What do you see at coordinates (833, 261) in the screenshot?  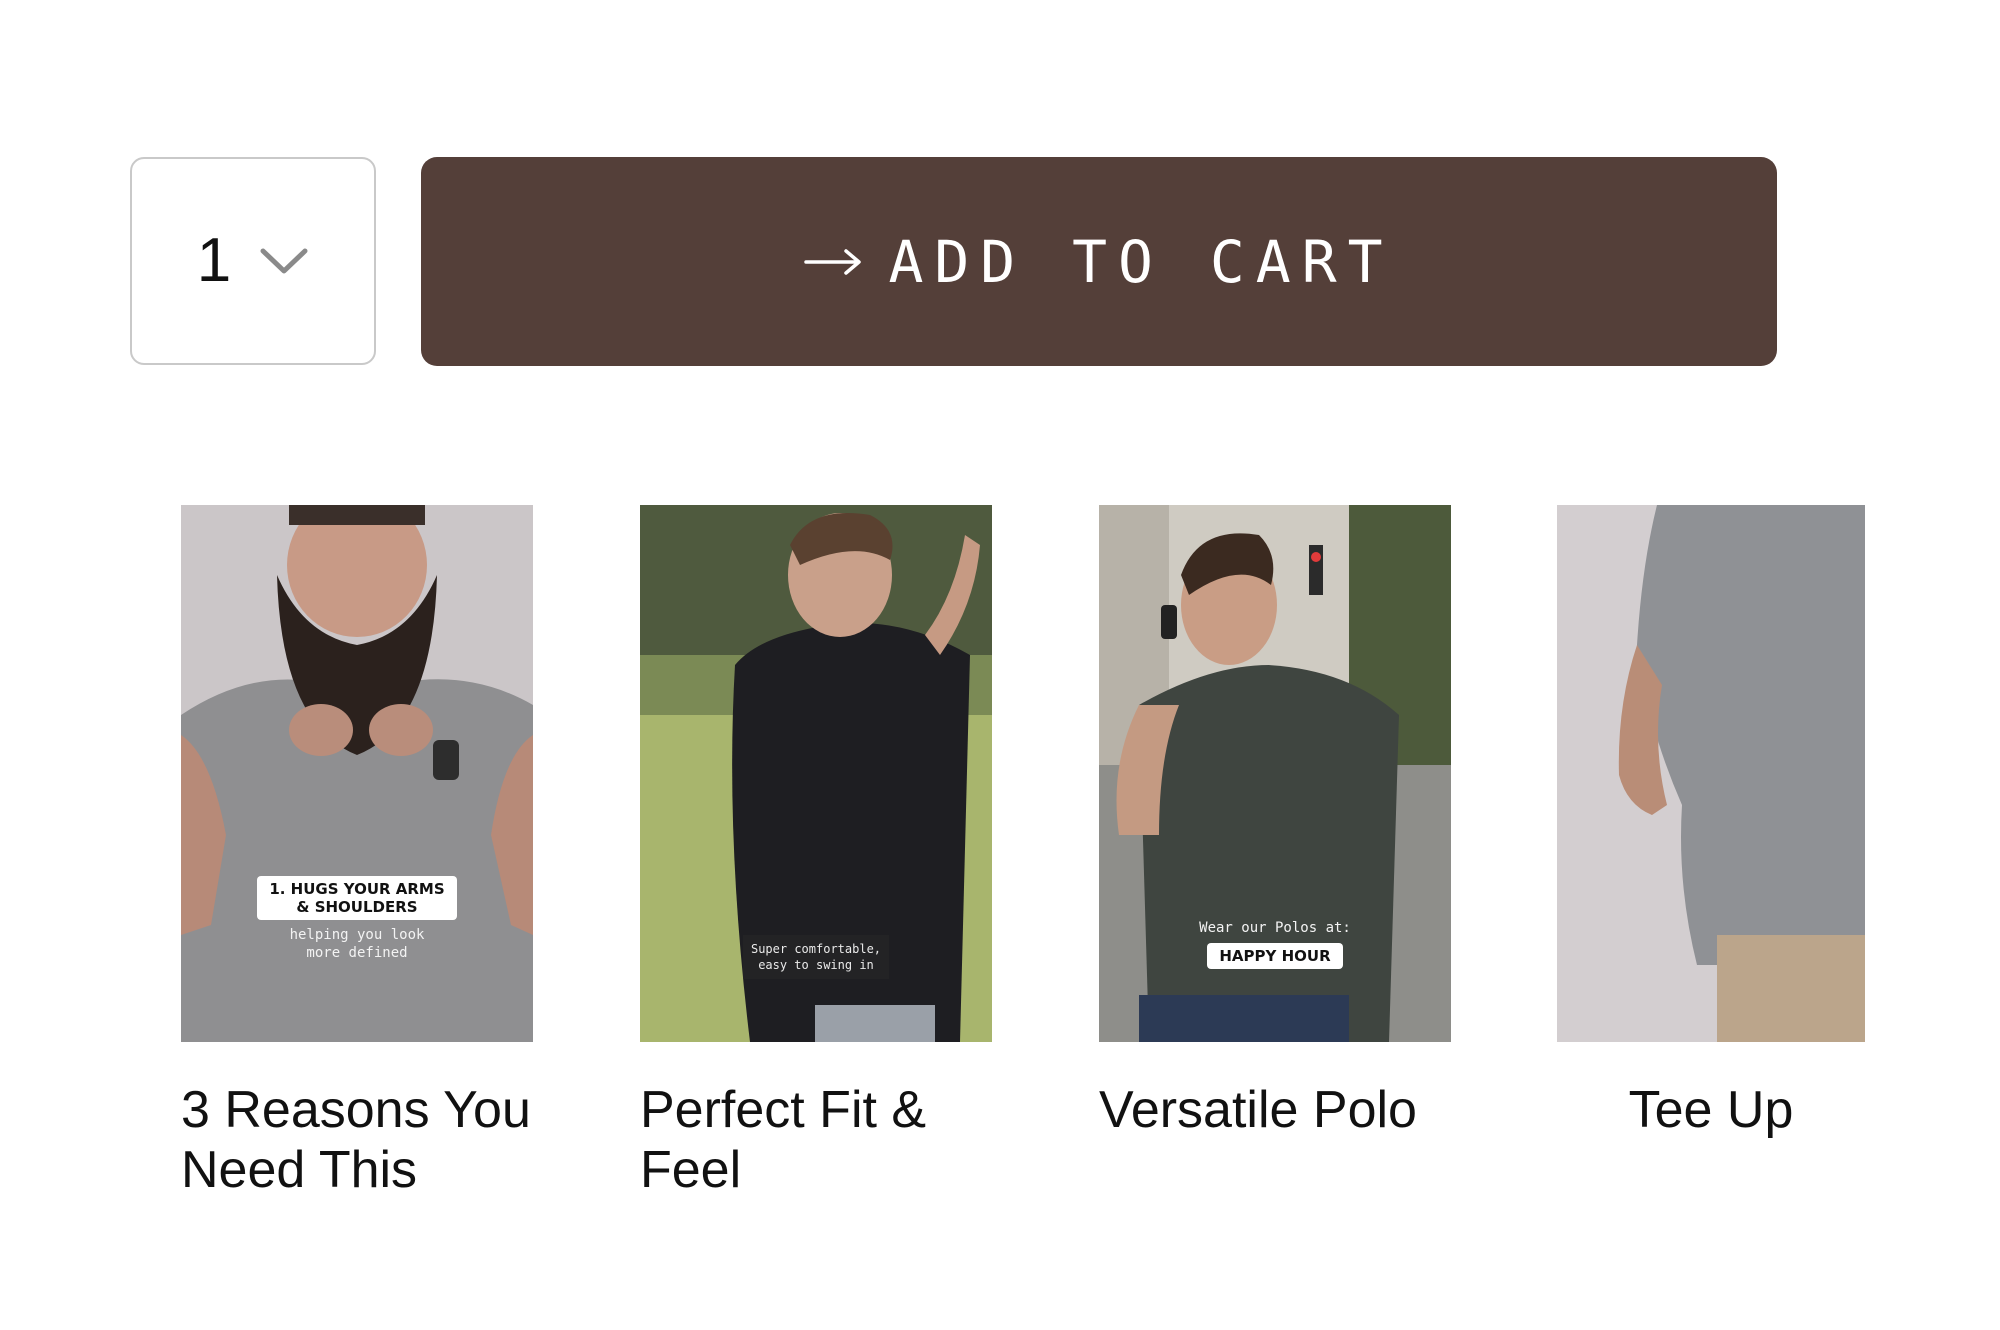 I see `arrow-right-icon` at bounding box center [833, 261].